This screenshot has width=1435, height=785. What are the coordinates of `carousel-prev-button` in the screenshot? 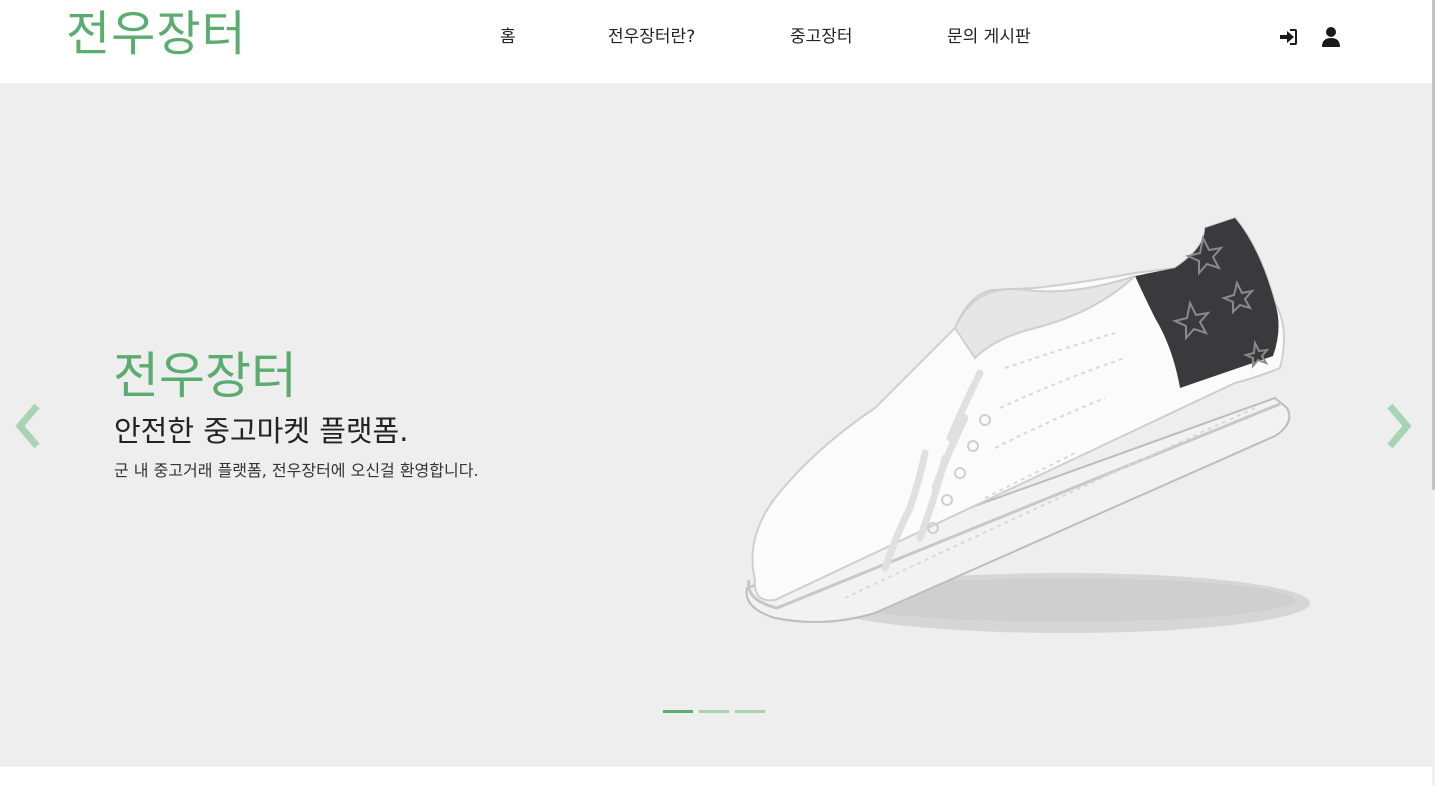 It's located at (28, 426).